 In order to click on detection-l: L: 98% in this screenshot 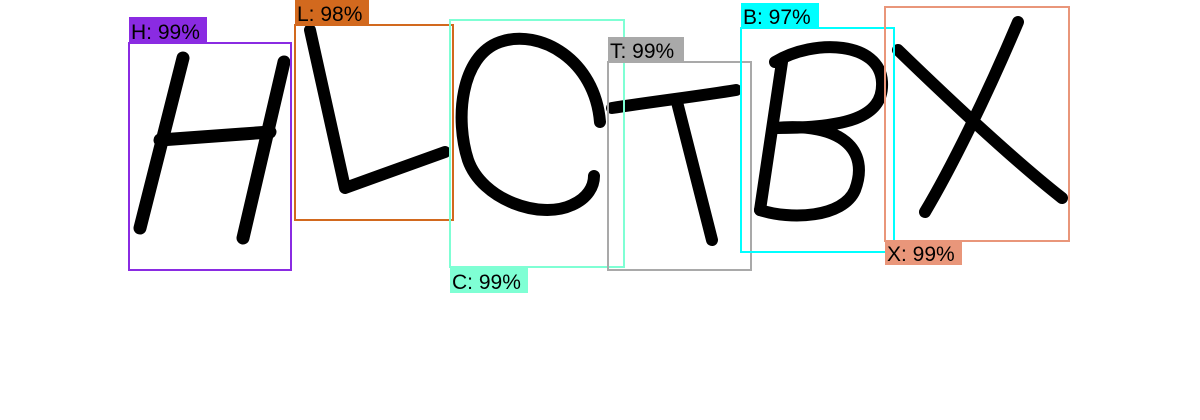, I will do `click(374, 110)`.